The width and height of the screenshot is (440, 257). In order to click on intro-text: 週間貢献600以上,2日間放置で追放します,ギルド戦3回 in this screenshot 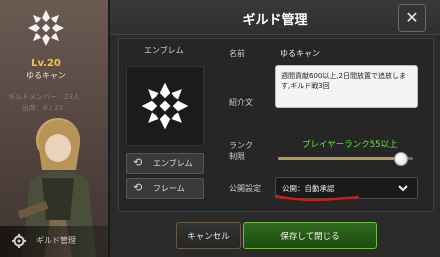, I will do `click(344, 81)`.